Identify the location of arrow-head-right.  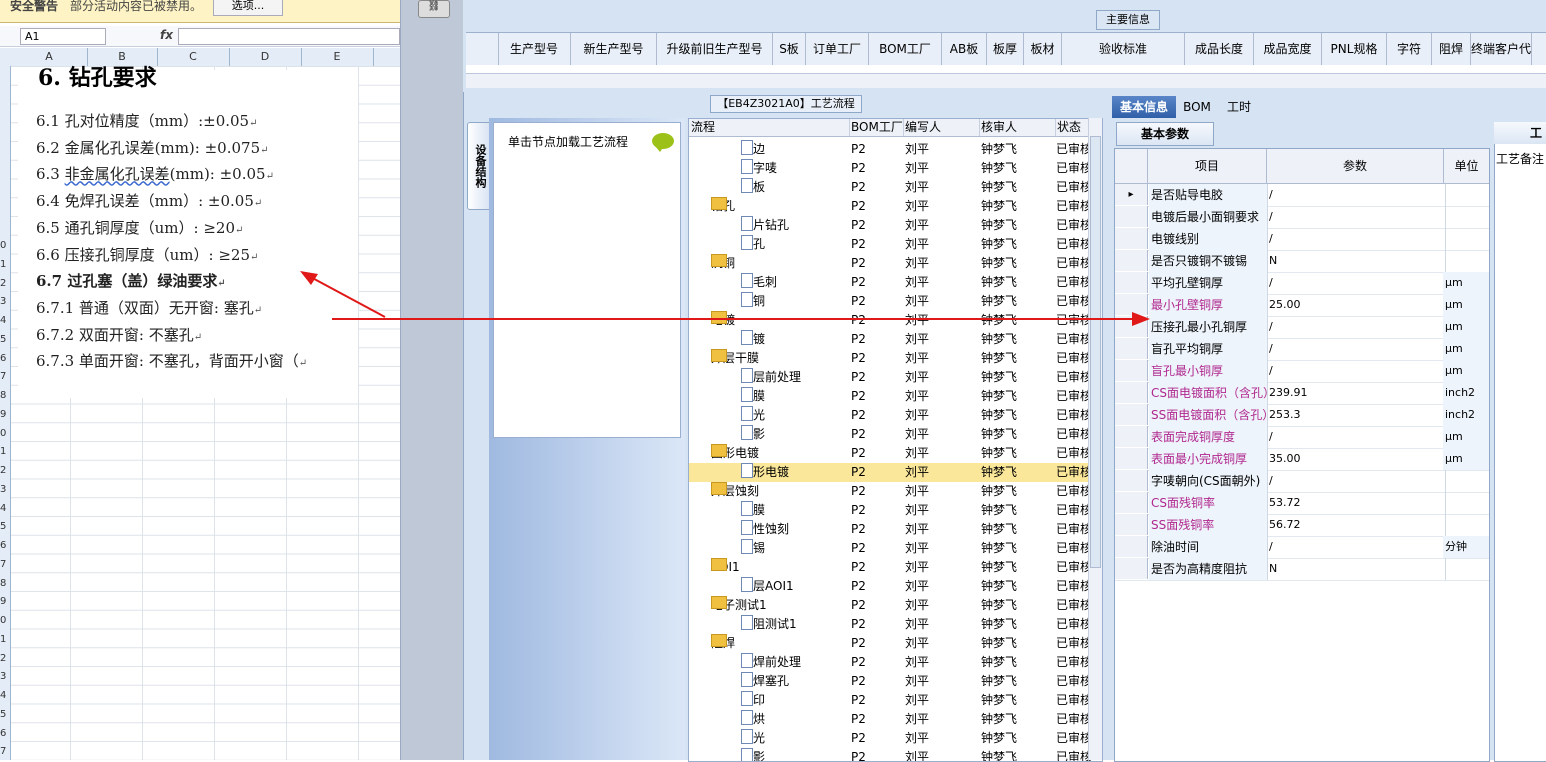
(1141, 319).